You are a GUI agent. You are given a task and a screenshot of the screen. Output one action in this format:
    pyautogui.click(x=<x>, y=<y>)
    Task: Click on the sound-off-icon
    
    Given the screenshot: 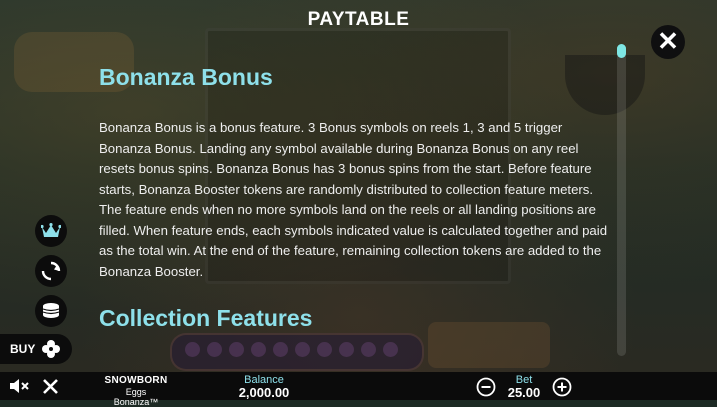 What is the action you would take?
    pyautogui.click(x=20, y=386)
    